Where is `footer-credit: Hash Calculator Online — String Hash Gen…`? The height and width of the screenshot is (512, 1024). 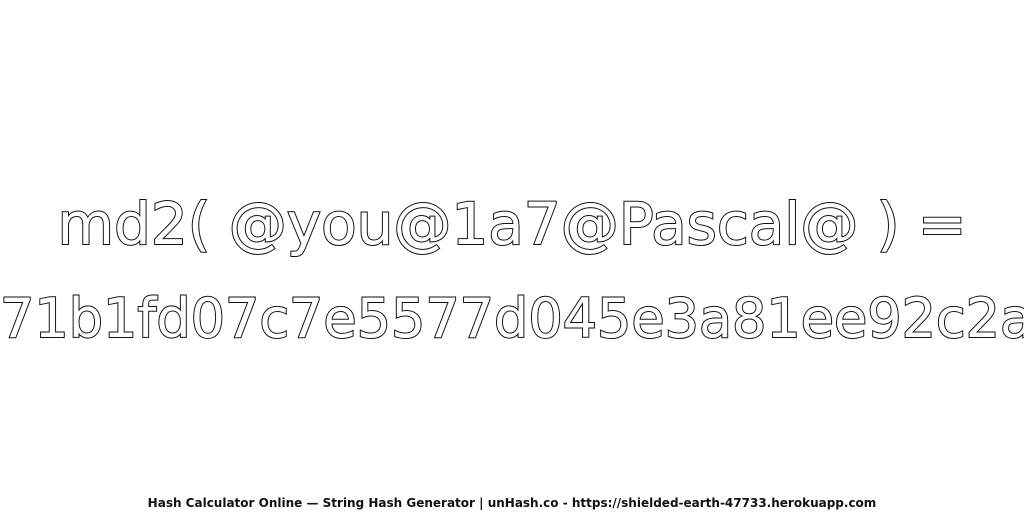 footer-credit: Hash Calculator Online — String Hash Gen… is located at coordinates (512, 503).